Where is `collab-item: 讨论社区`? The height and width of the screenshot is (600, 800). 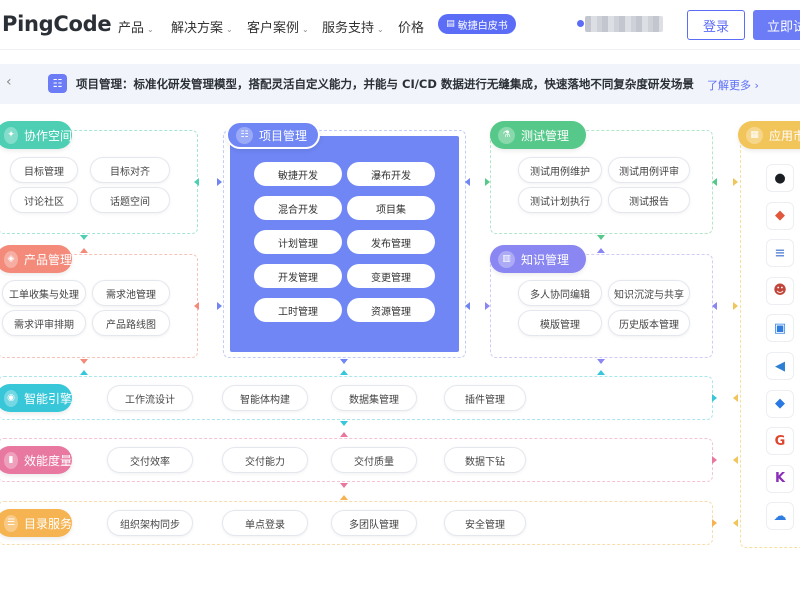
collab-item: 讨论社区 is located at coordinates (44, 200).